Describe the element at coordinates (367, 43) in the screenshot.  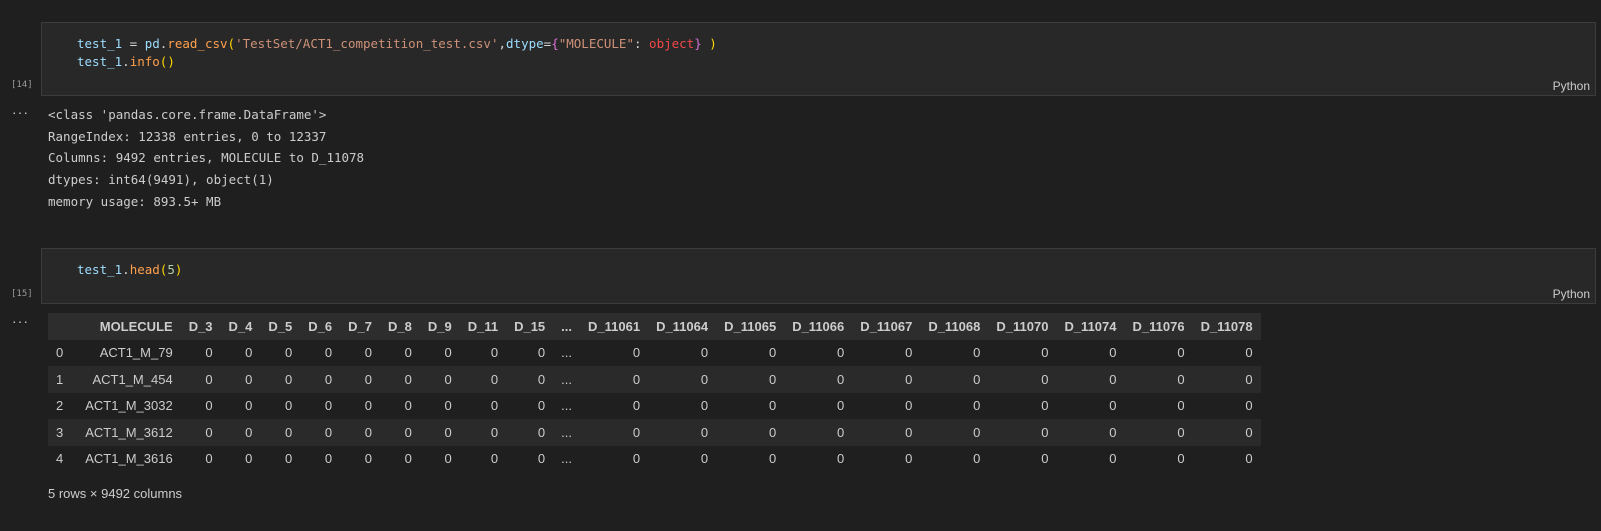
I see `code-token: 'TestSet/ACT1_competition_test.csv'` at that location.